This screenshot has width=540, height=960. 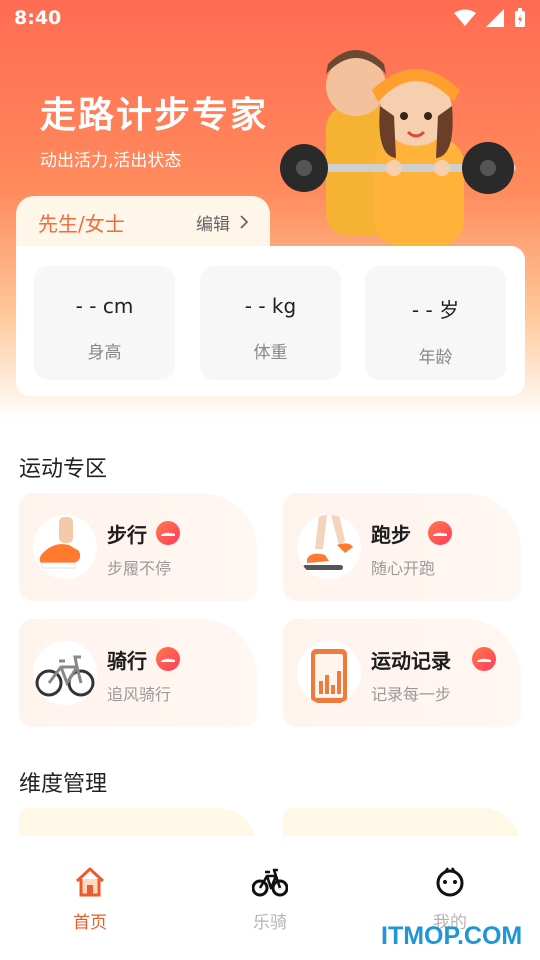 I want to click on sport-card-records: 运动记录 记录每一步, so click(x=402, y=673).